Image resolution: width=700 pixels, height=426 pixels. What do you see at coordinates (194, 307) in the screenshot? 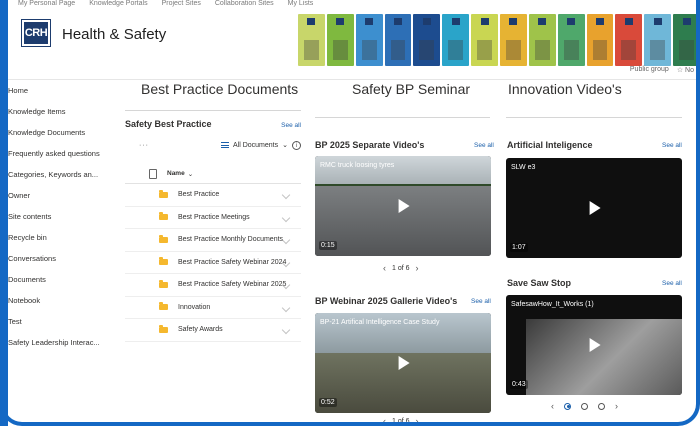
I see `folder-name: Innovation` at bounding box center [194, 307].